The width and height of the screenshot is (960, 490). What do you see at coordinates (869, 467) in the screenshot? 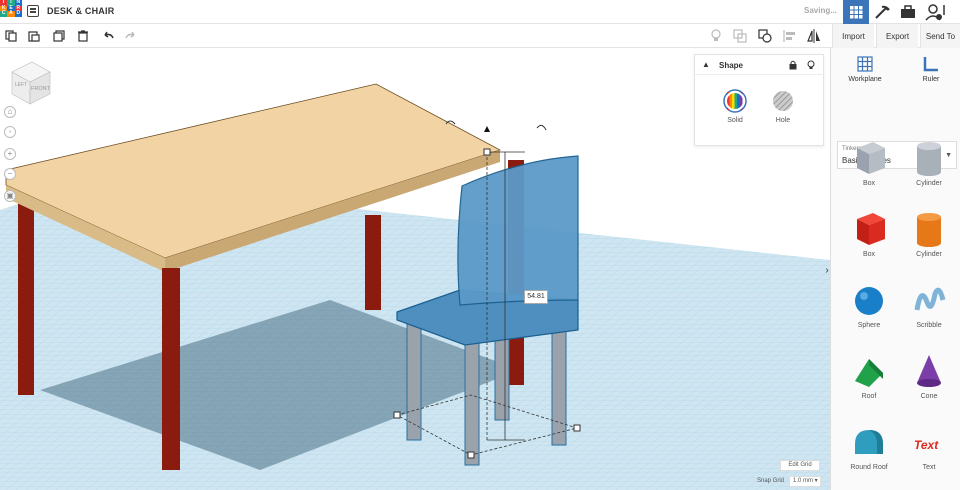
I see `shape-label: Round Roof` at bounding box center [869, 467].